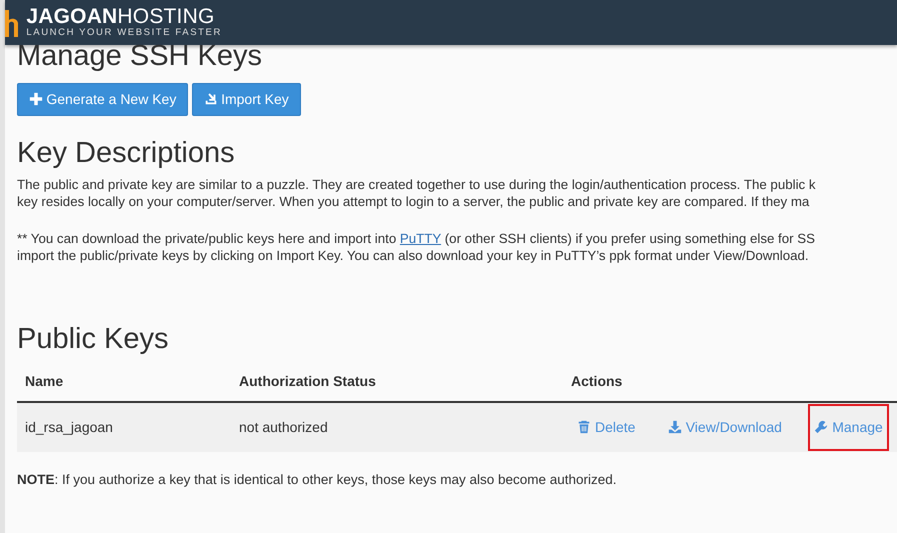 The height and width of the screenshot is (533, 897). Describe the element at coordinates (606, 427) in the screenshot. I see `delete-link: Delete` at that location.